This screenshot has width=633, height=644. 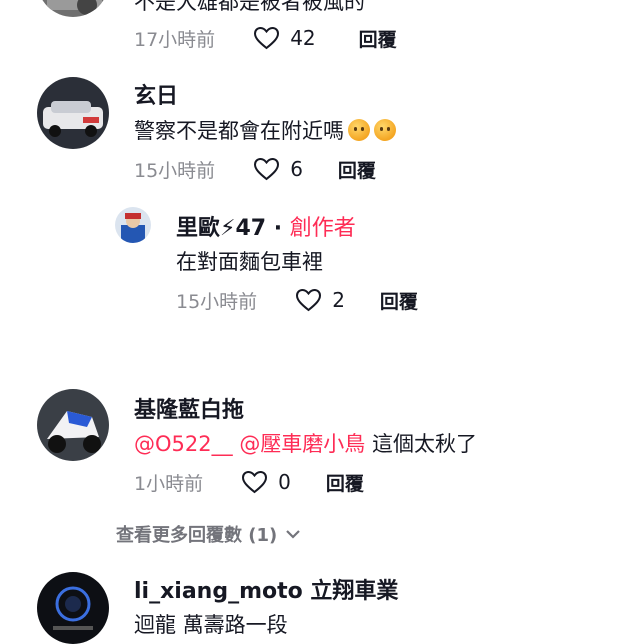 I want to click on comment-time: 1小時前, so click(x=169, y=483).